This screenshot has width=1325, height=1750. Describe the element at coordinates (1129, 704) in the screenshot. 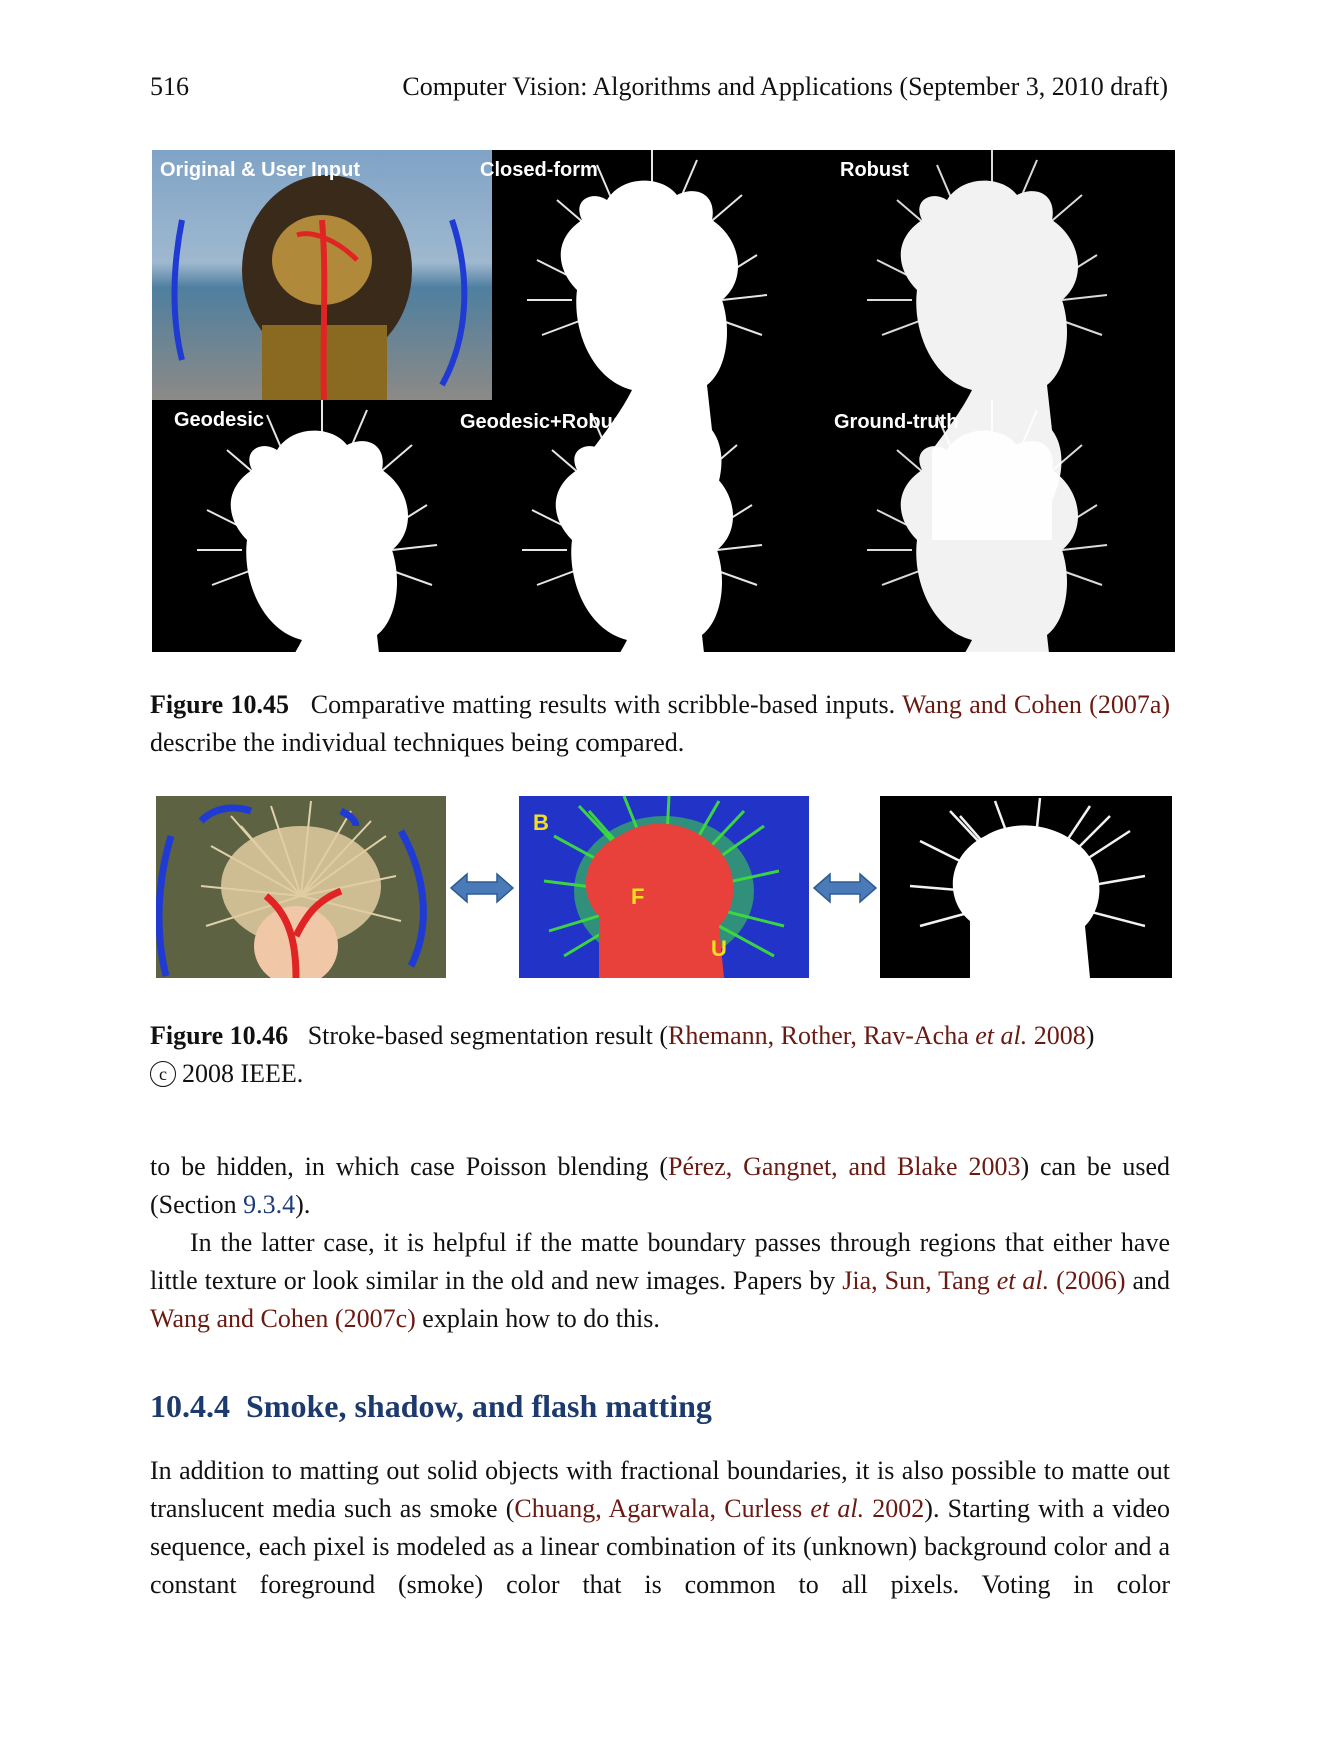

I see `citation-year-link: (2007a)` at that location.